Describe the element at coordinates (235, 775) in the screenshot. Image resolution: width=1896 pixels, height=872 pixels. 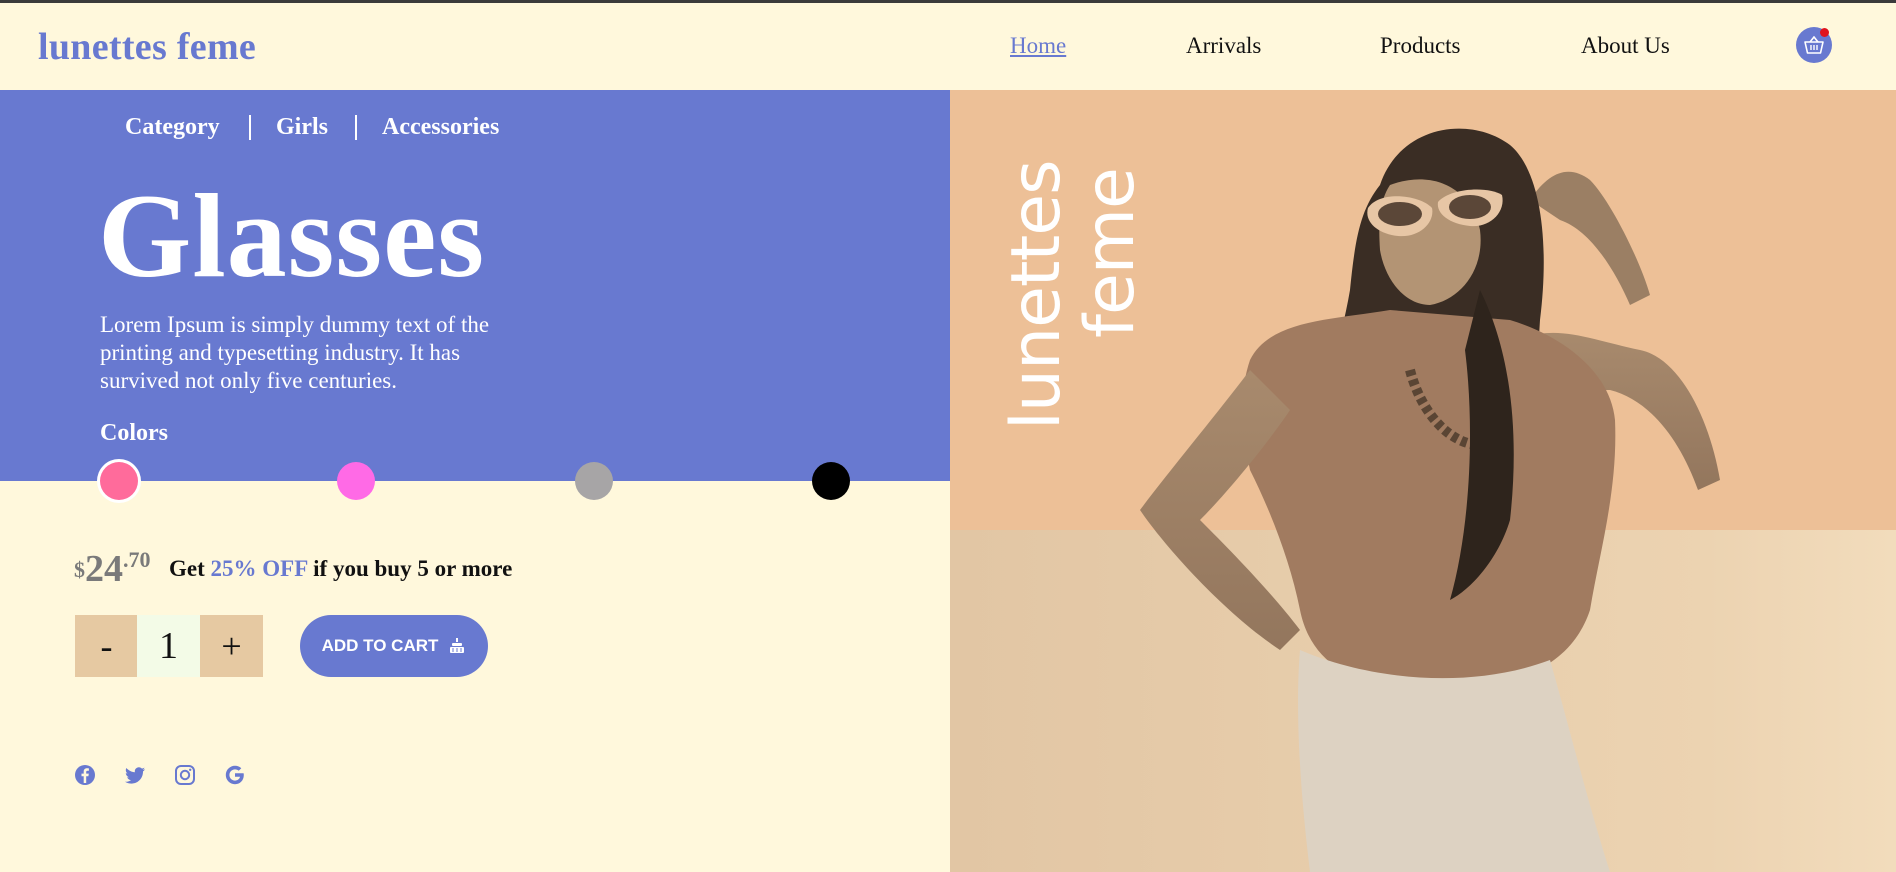
I see `google-icon` at that location.